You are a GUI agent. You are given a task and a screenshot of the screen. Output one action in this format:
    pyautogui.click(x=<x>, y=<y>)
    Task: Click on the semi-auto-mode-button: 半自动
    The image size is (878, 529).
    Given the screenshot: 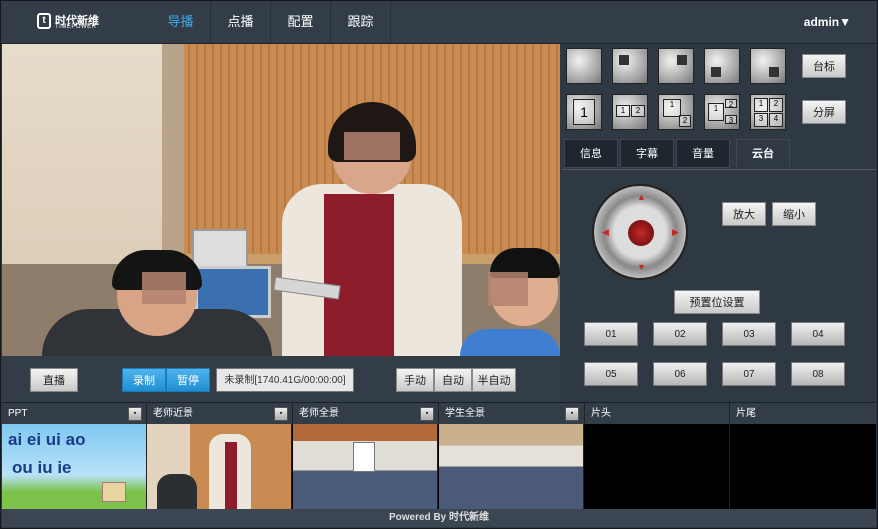 What is the action you would take?
    pyautogui.click(x=494, y=380)
    